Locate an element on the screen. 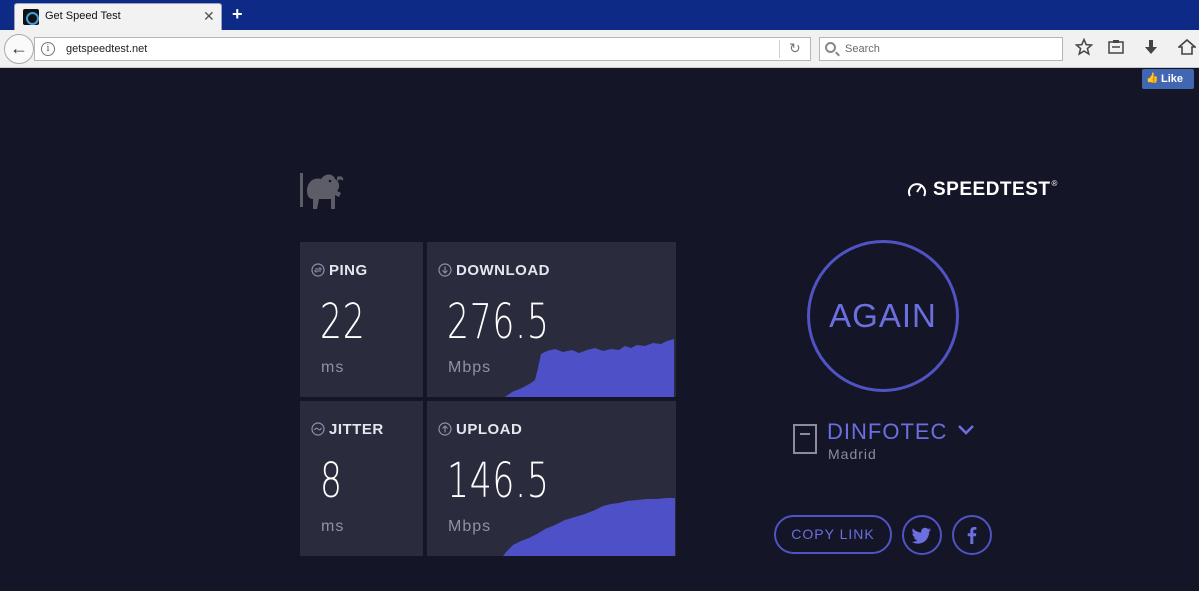 The width and height of the screenshot is (1199, 591). twitter-share-button is located at coordinates (922, 535).